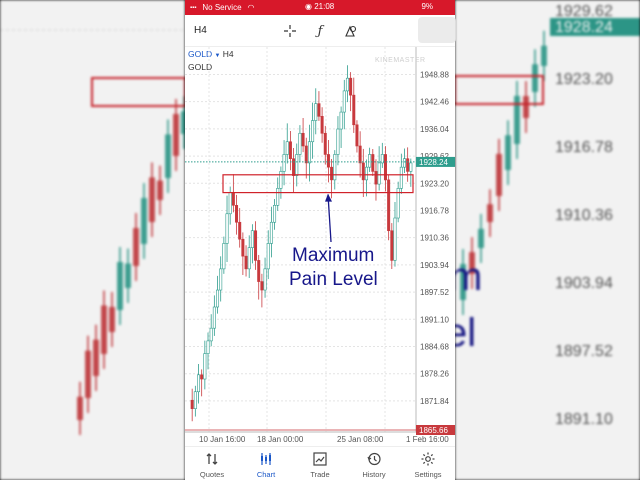 The width and height of the screenshot is (640, 480). What do you see at coordinates (280, 439) in the screenshot?
I see `time-tick-label: 18 Jan 00:00` at bounding box center [280, 439].